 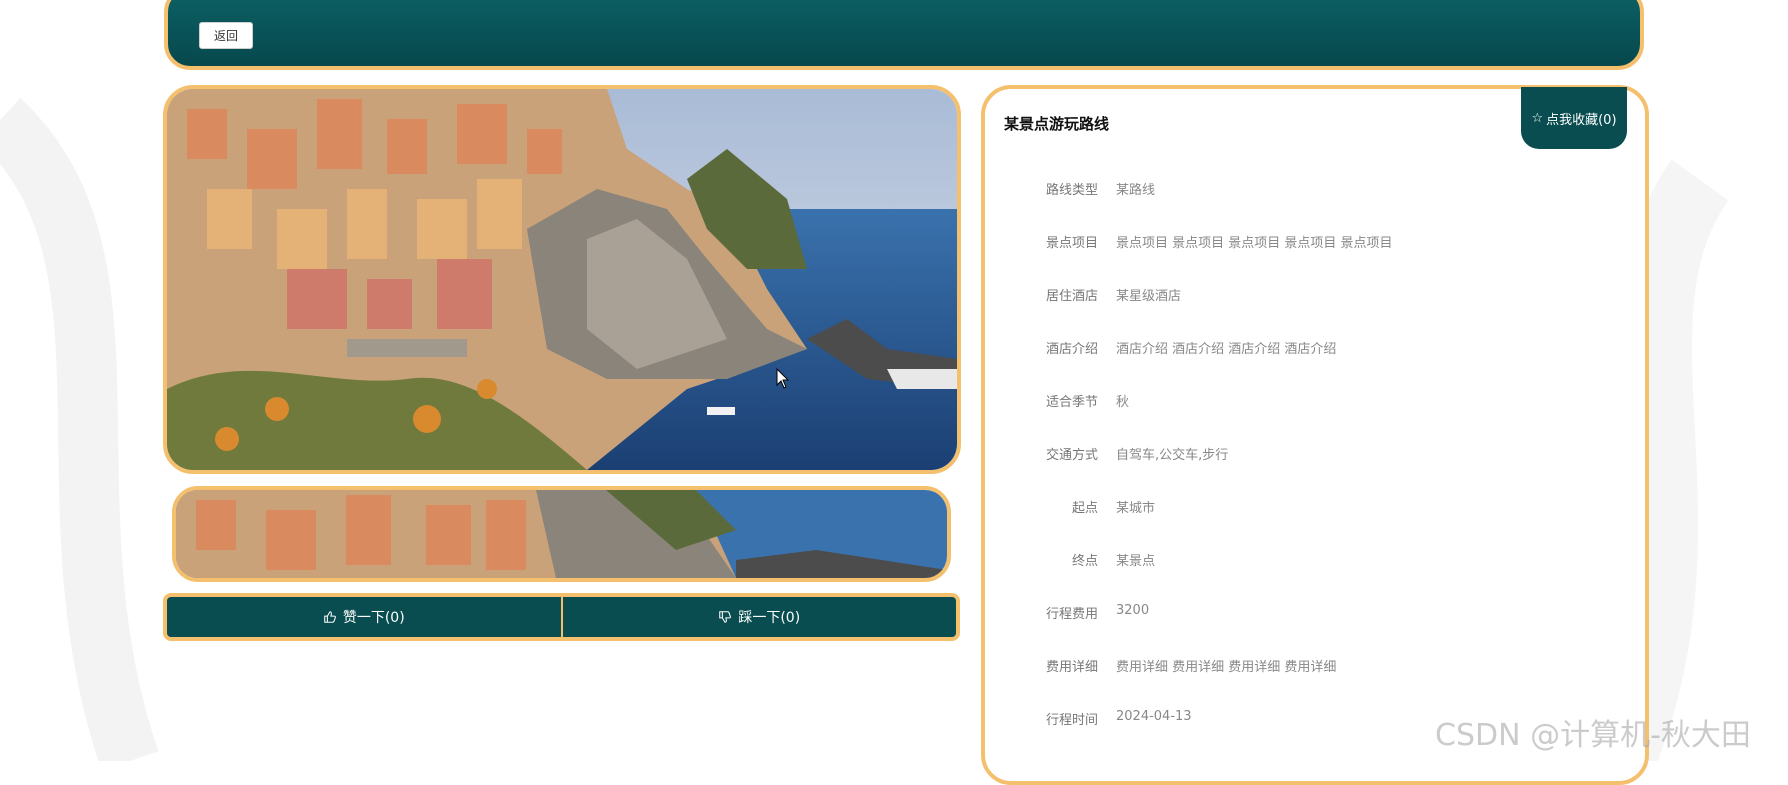 What do you see at coordinates (1226, 667) in the screenshot?
I see `info-value: 费用详细 费用详细 费用详细 费用详细` at bounding box center [1226, 667].